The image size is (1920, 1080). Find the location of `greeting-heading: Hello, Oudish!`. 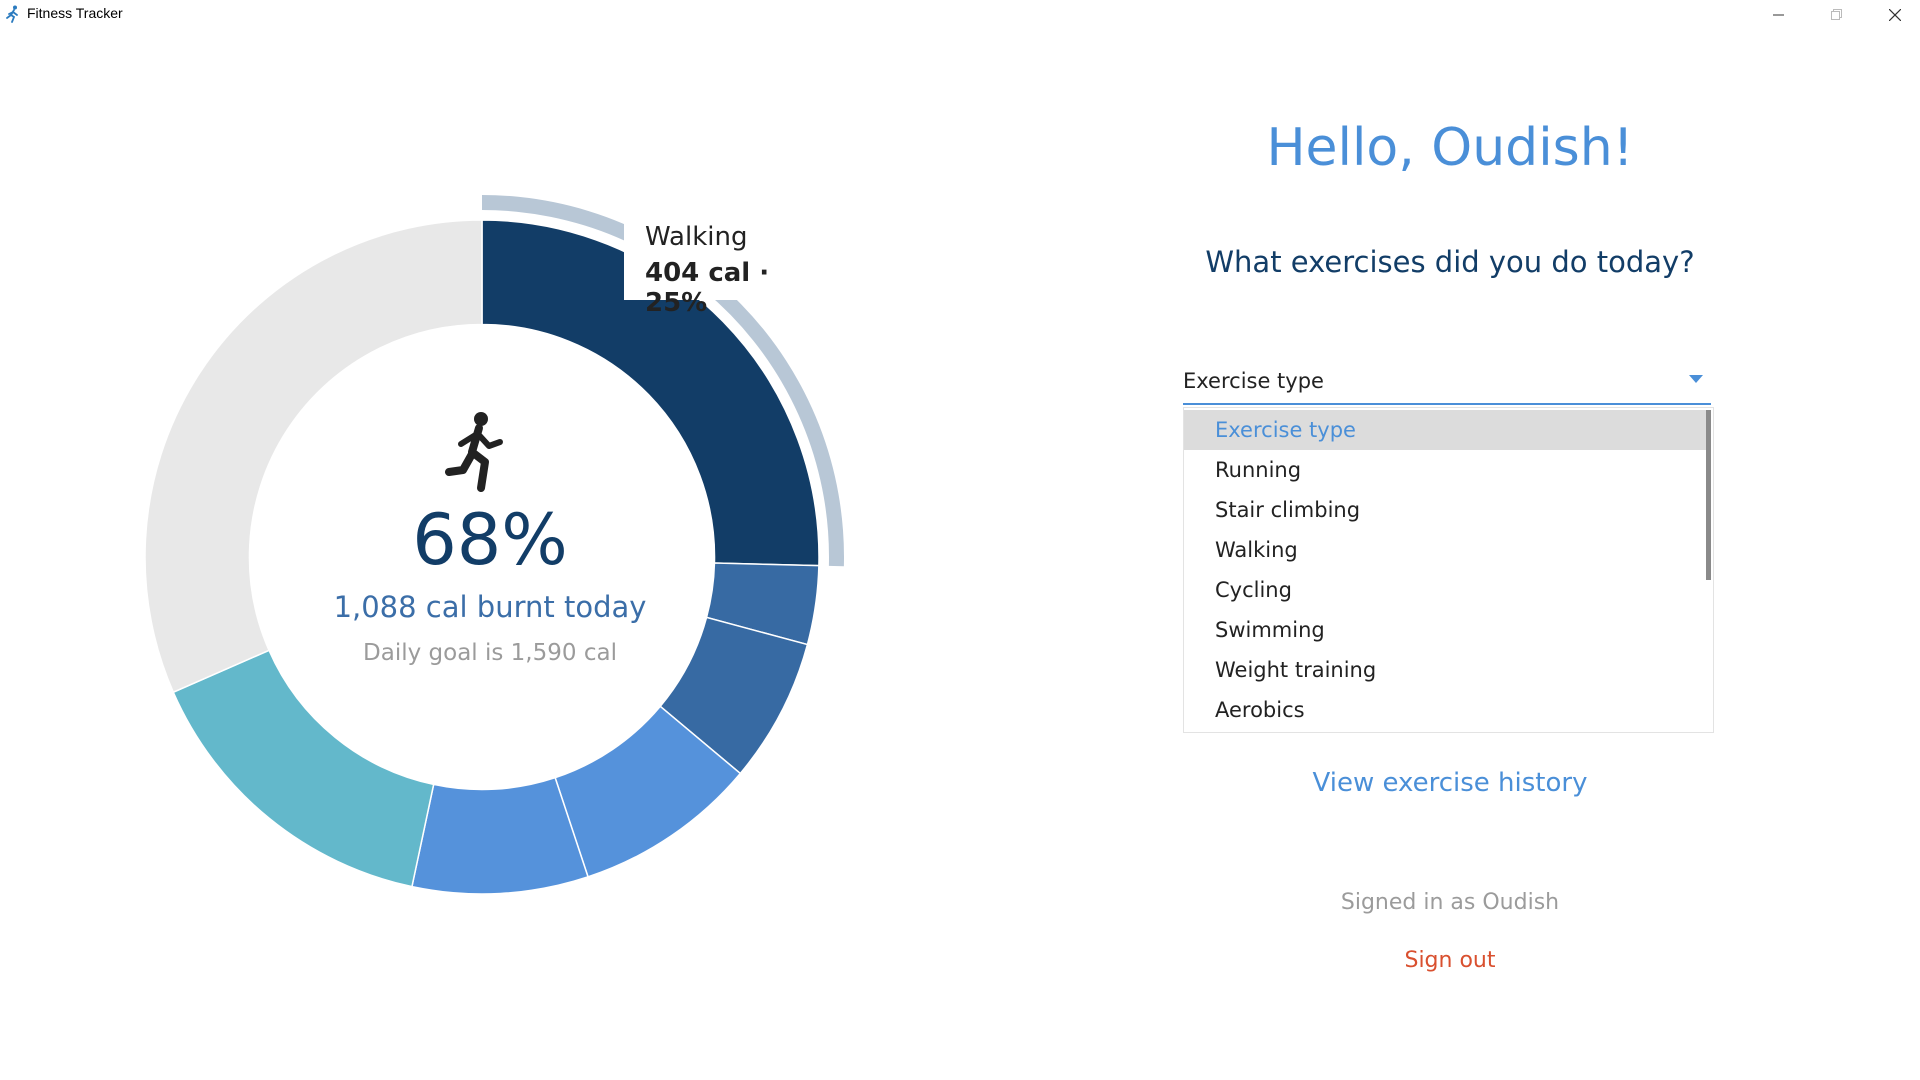

greeting-heading: Hello, Oudish! is located at coordinates (1450, 148).